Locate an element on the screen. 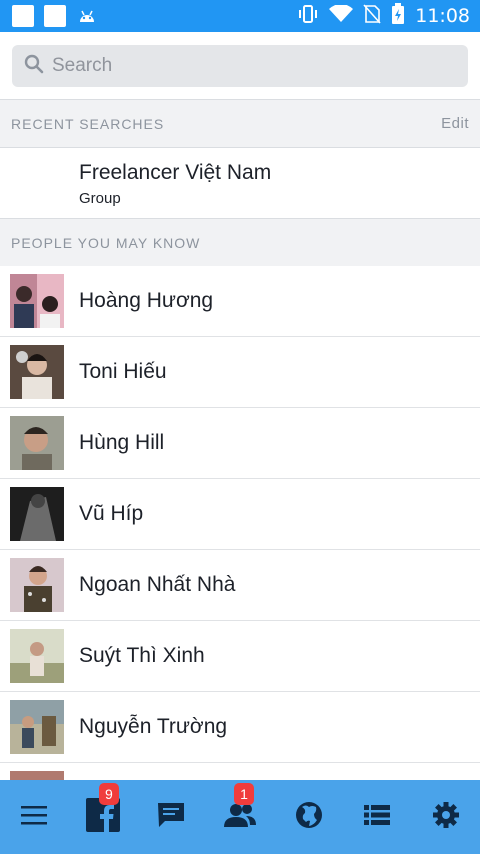  messages-button is located at coordinates (171, 817).